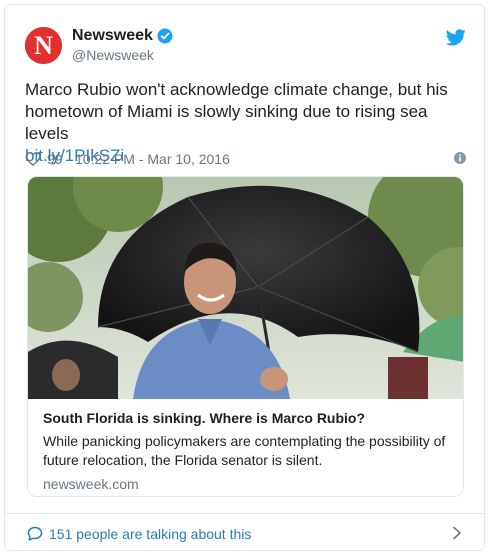 This screenshot has width=489, height=555. I want to click on conversation-footer: 151 people are talking about this, so click(244, 532).